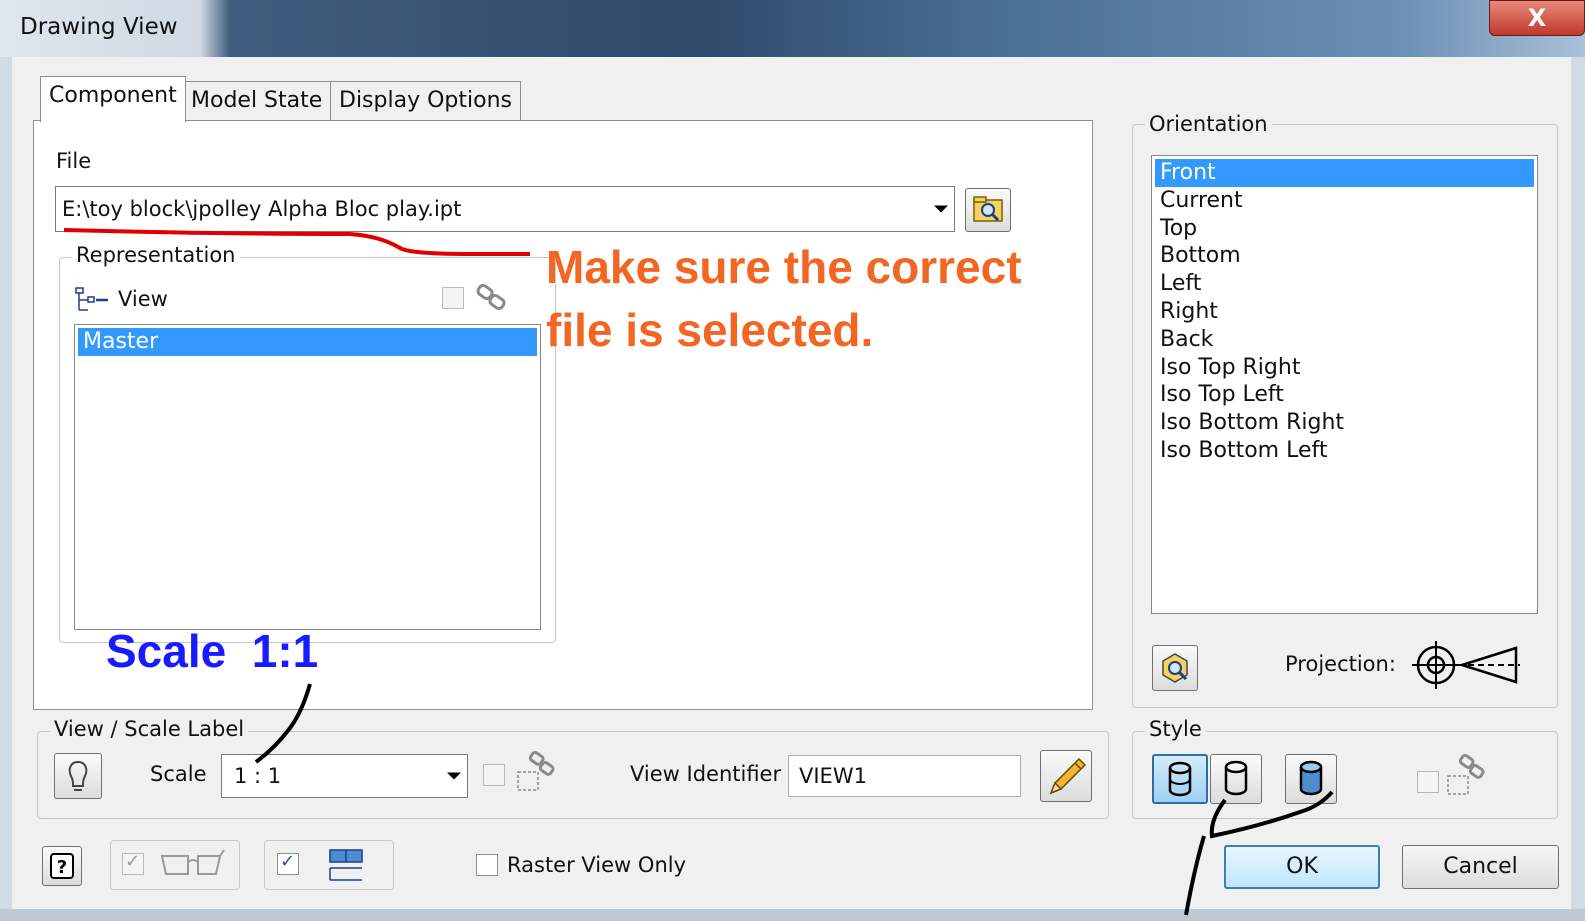  Describe the element at coordinates (1468, 665) in the screenshot. I see `projection-angle-icon` at that location.